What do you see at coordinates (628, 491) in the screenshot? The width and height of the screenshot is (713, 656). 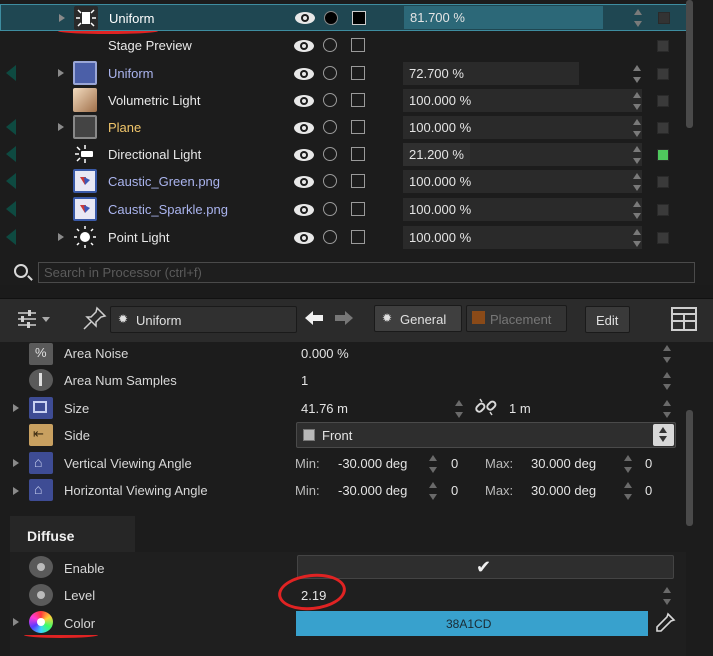 I see `horizontal-max-spinner` at bounding box center [628, 491].